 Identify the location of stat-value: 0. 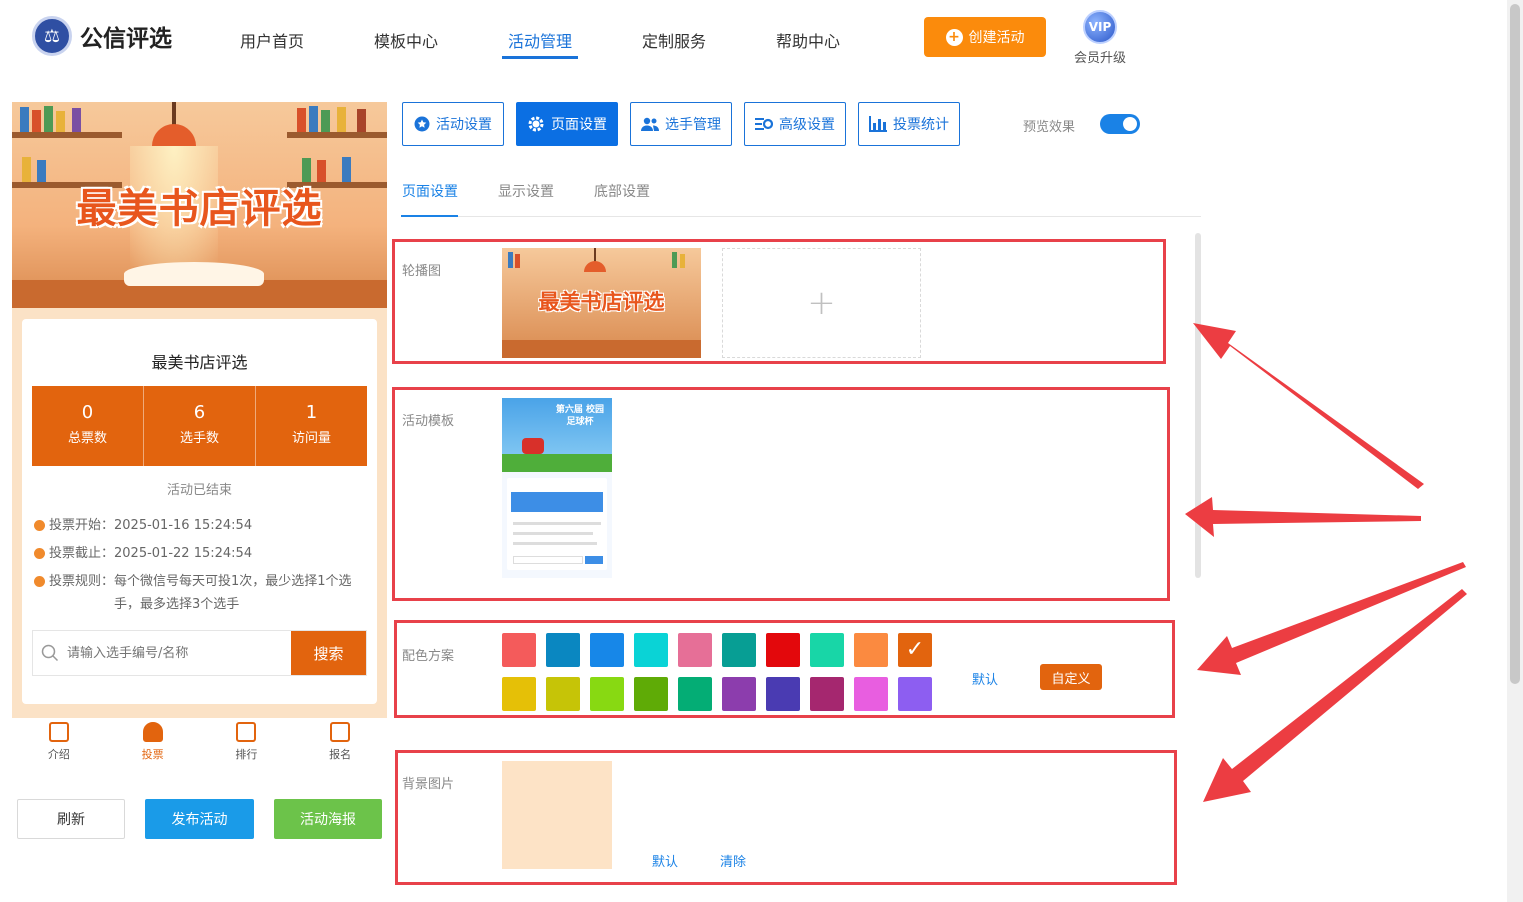
(87, 412).